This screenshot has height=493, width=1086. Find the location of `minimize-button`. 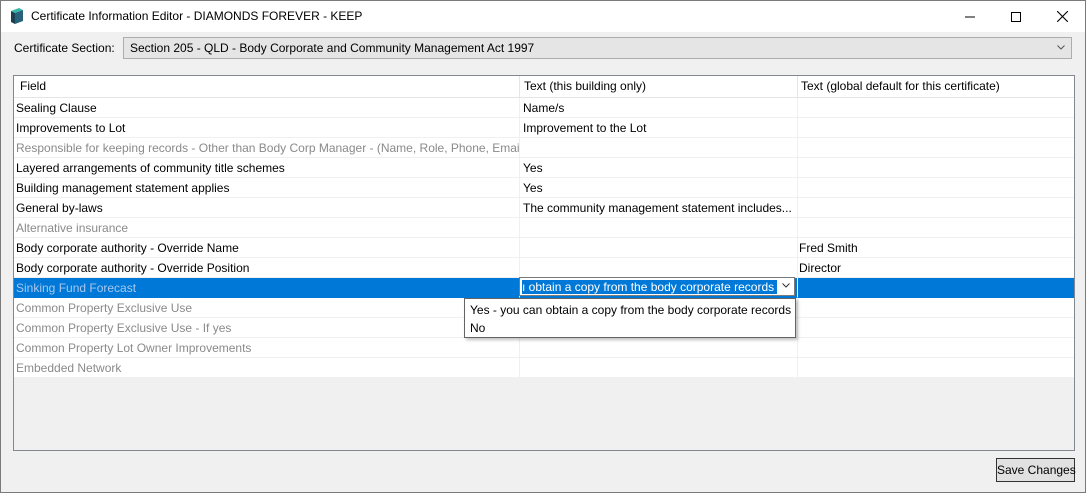

minimize-button is located at coordinates (970, 16).